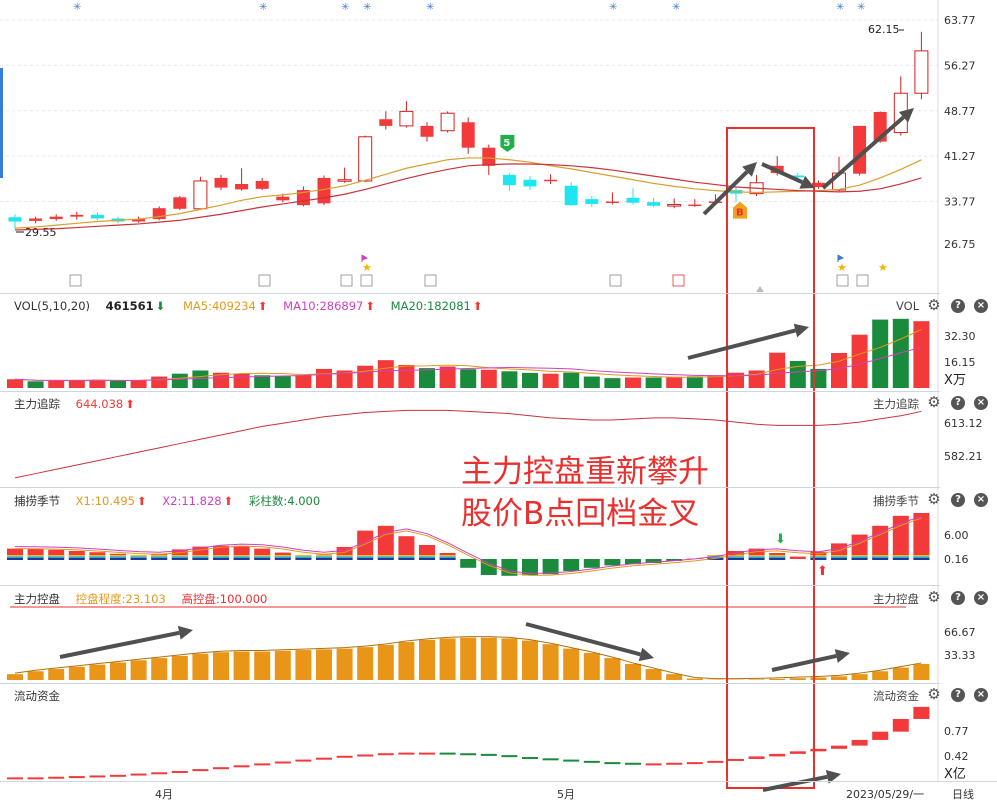 The width and height of the screenshot is (997, 802). What do you see at coordinates (896, 599) in the screenshot?
I see `control-right-label: 主力控盘` at bounding box center [896, 599].